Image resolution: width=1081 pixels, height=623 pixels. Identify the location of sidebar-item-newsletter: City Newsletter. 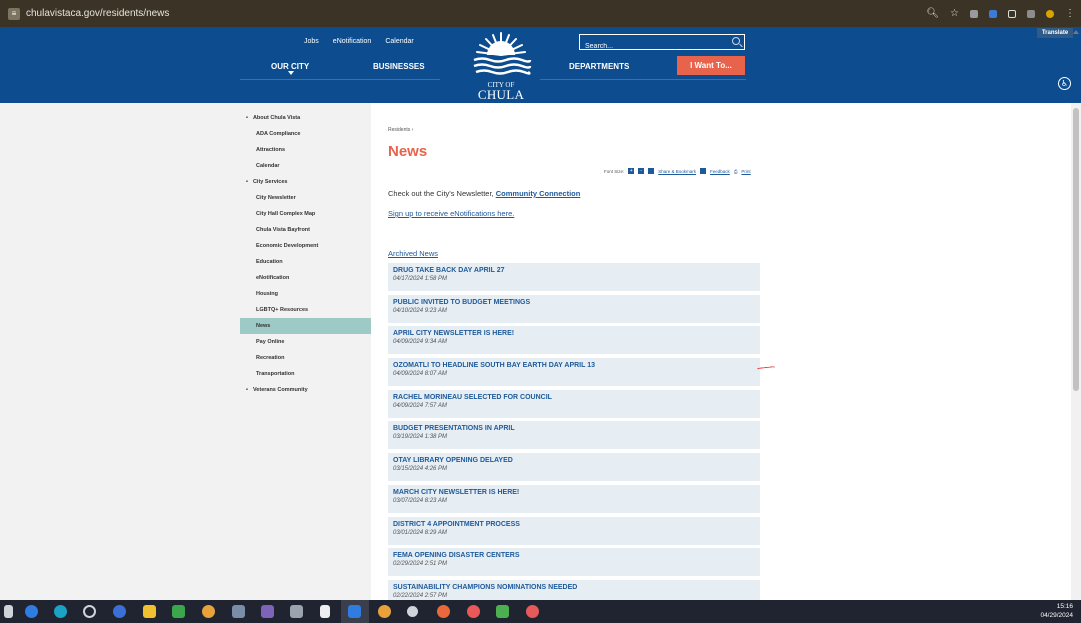
(305, 198).